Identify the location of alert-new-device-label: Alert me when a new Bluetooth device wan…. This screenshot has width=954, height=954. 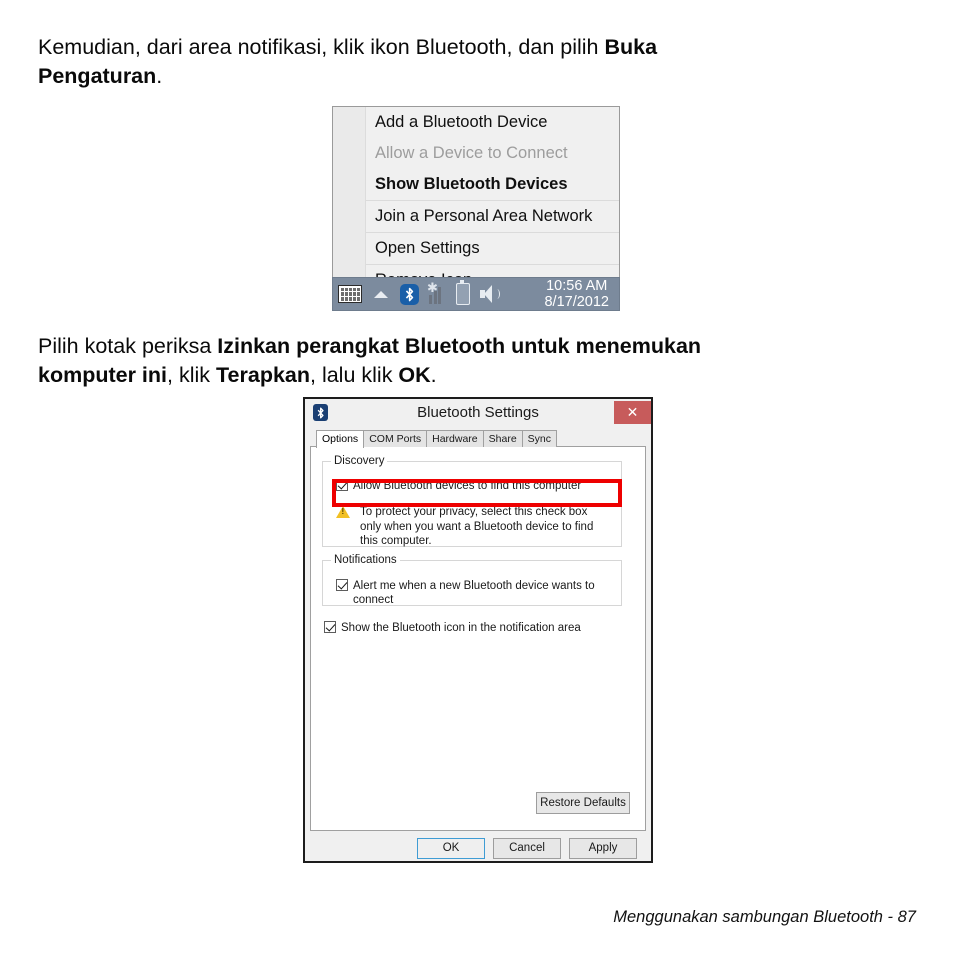
(474, 593).